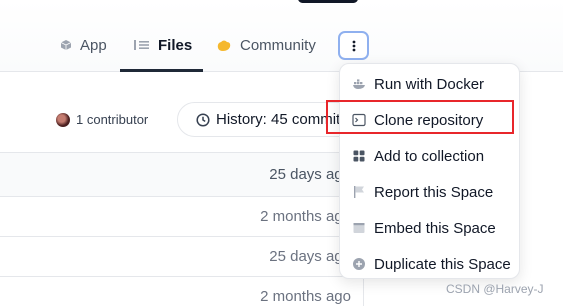 The width and height of the screenshot is (563, 306). What do you see at coordinates (278, 45) in the screenshot?
I see `tab-community-label: Community` at bounding box center [278, 45].